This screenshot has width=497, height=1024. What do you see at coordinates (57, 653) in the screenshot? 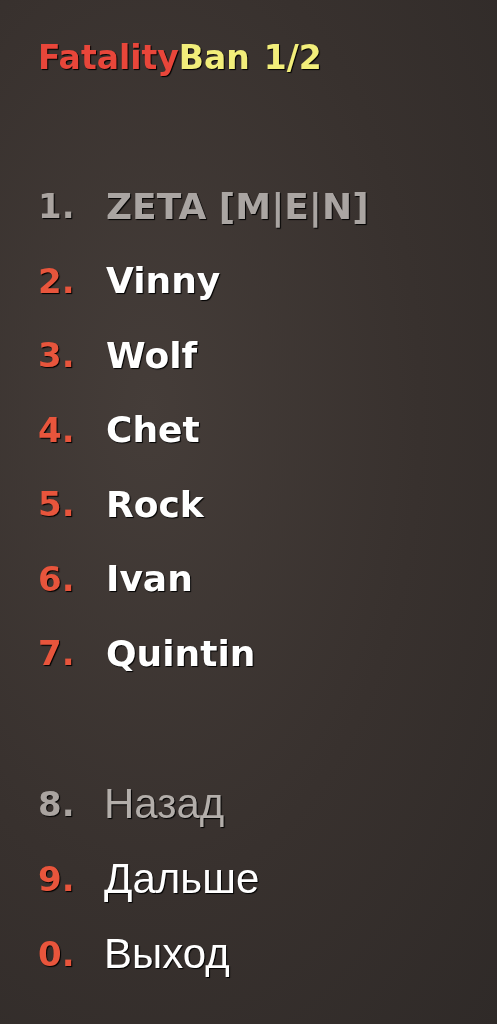
I see `option-number: 7.` at bounding box center [57, 653].